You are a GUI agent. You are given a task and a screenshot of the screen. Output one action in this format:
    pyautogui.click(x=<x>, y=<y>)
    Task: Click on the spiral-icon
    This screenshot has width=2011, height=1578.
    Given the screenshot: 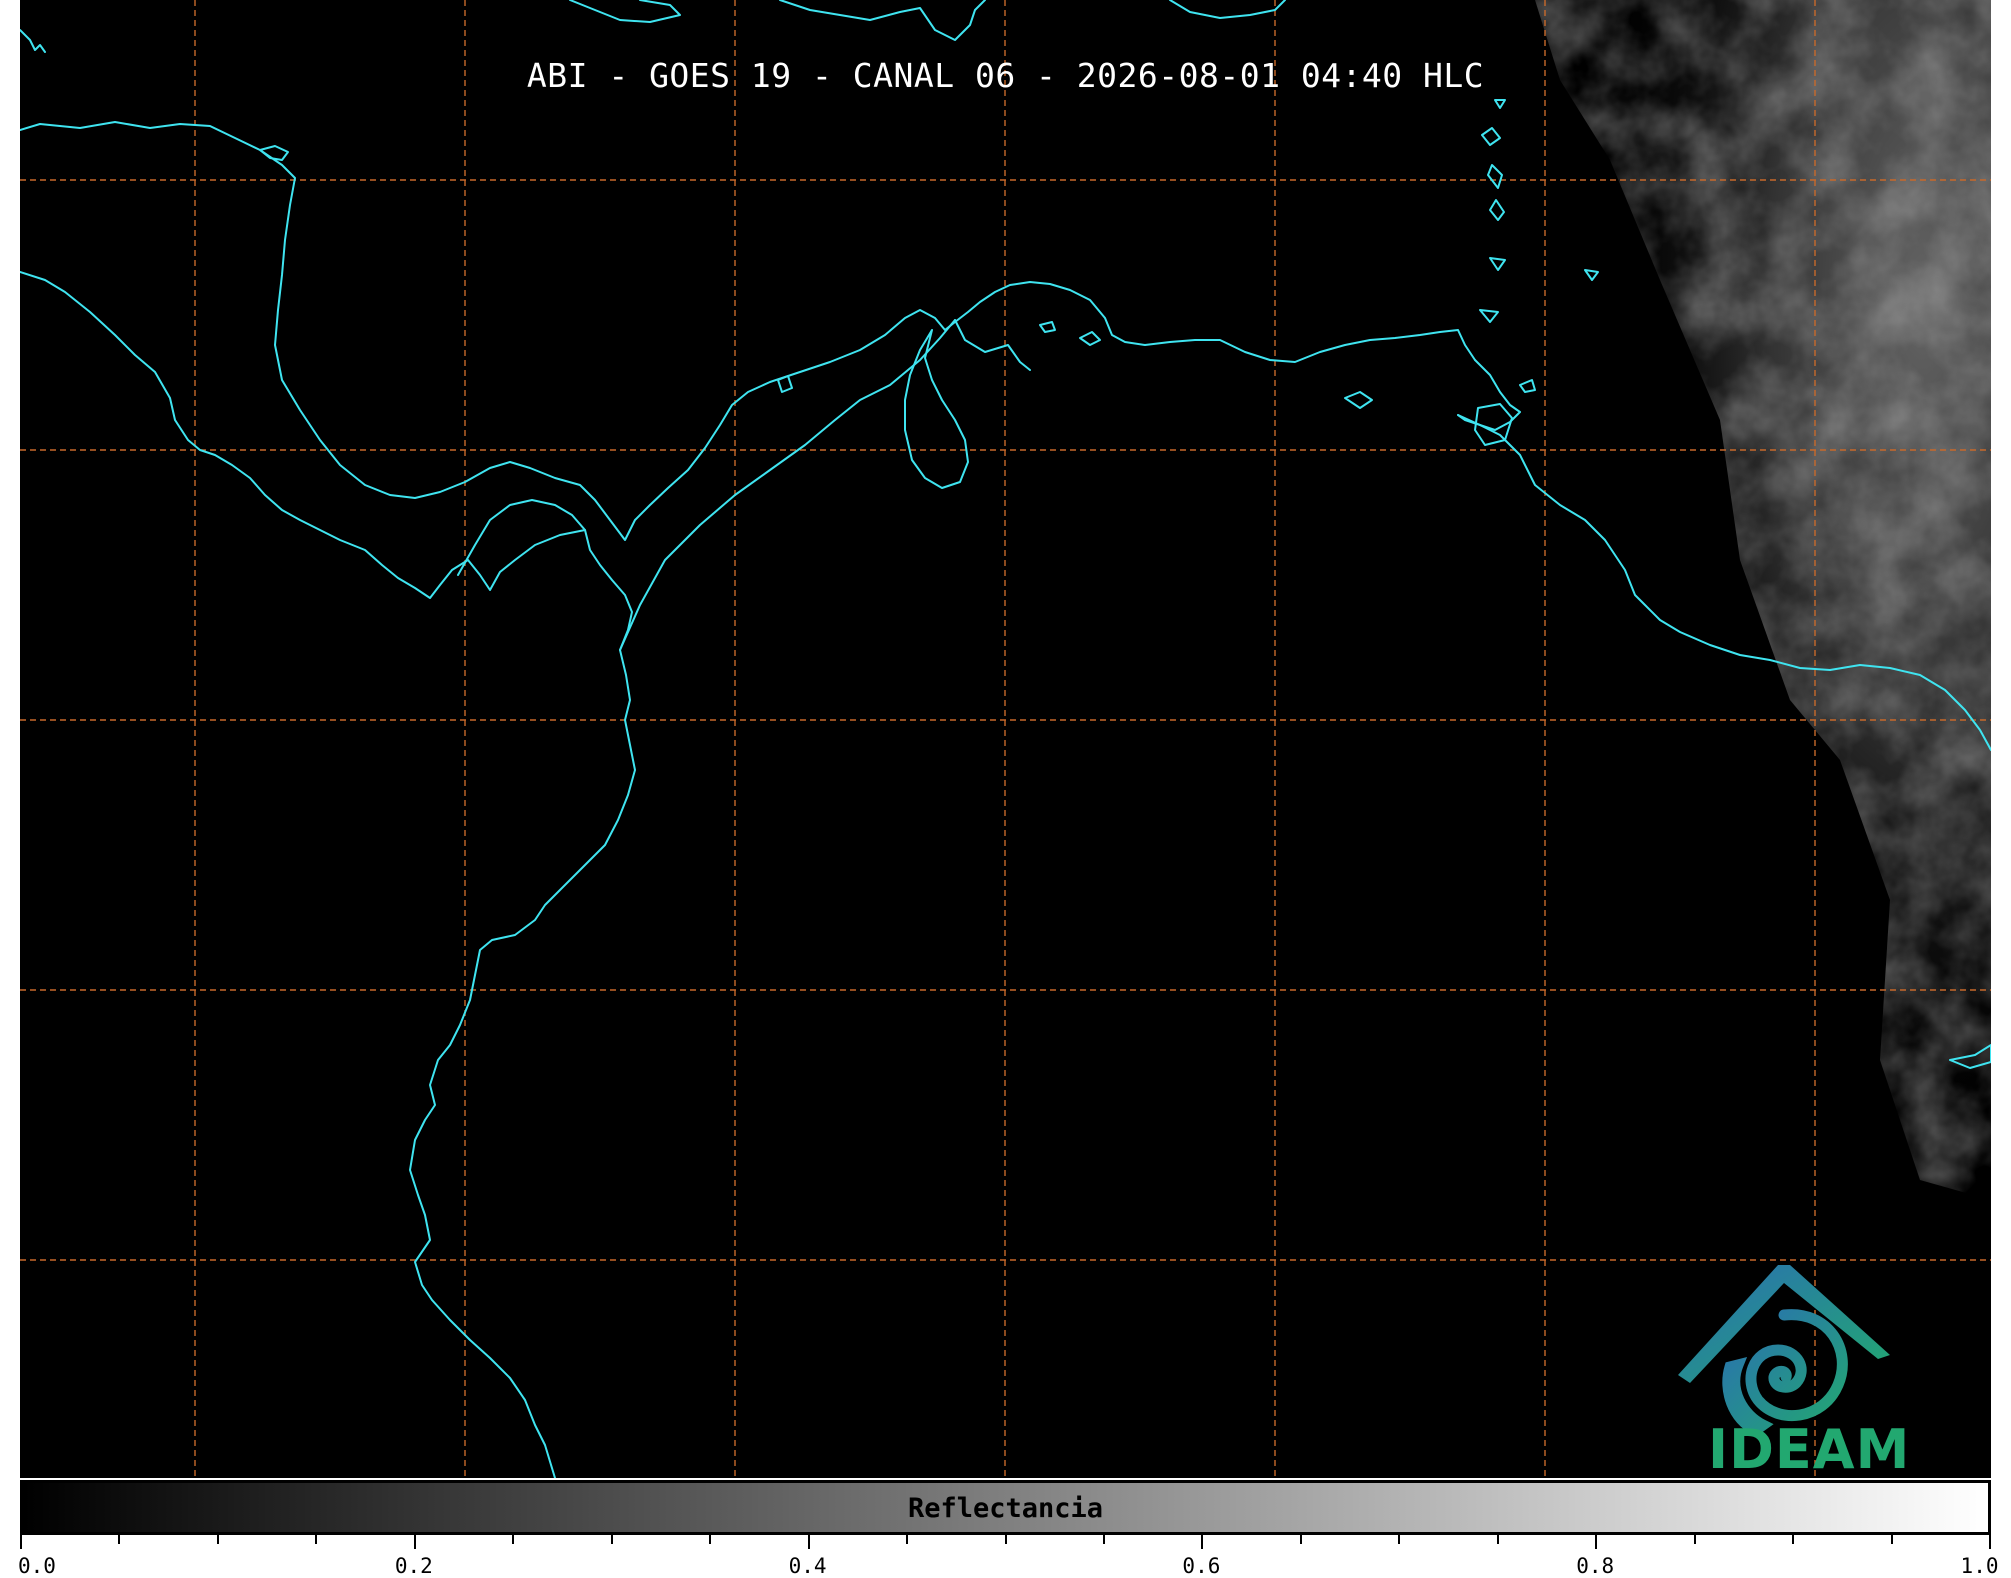 What is the action you would take?
    pyautogui.click(x=1785, y=1373)
    